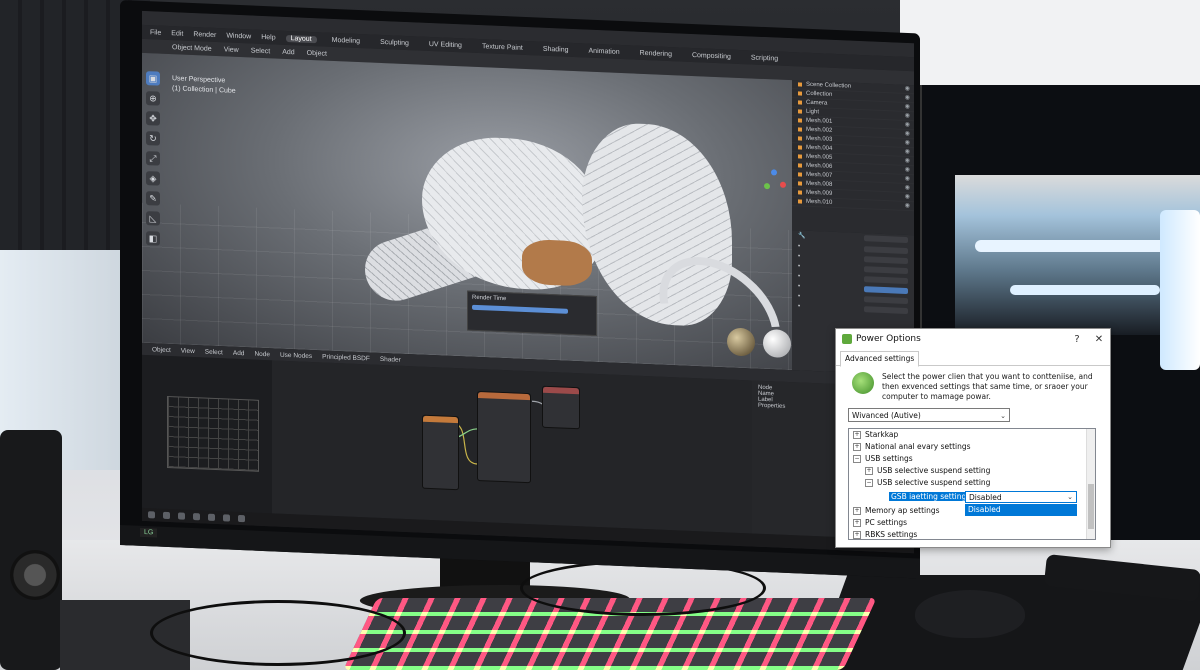 The width and height of the screenshot is (1200, 670). I want to click on tree-item: + Starkkap, so click(875, 435).